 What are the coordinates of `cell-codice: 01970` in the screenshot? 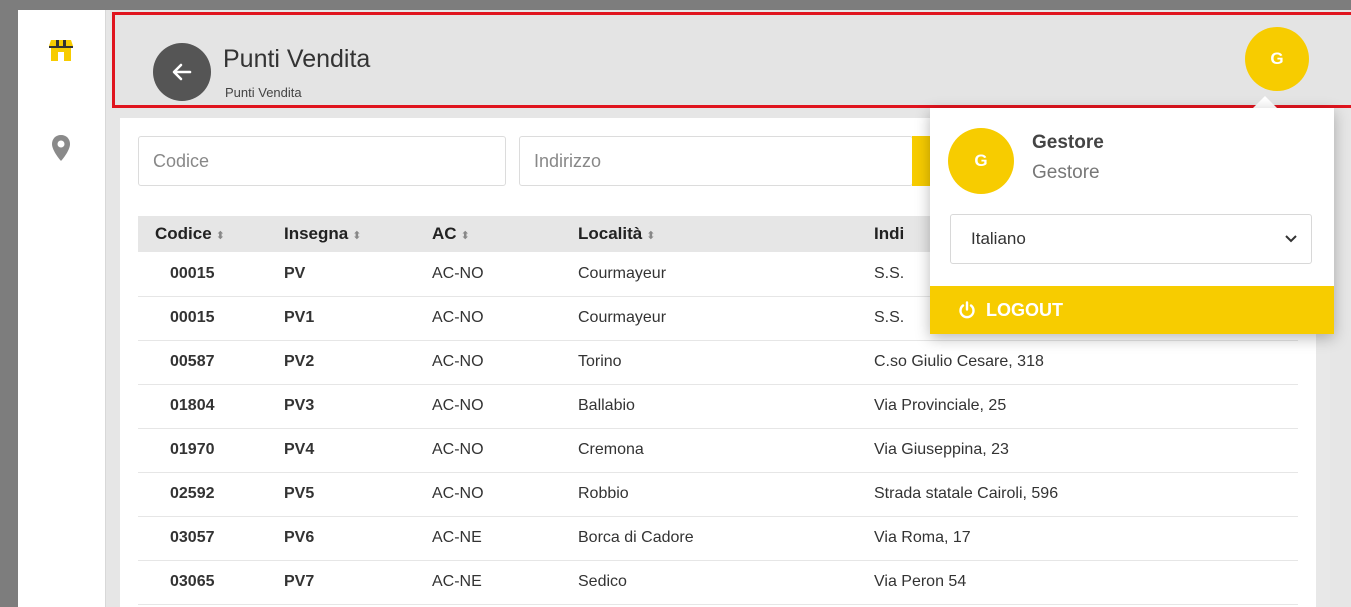 It's located at (192, 449).